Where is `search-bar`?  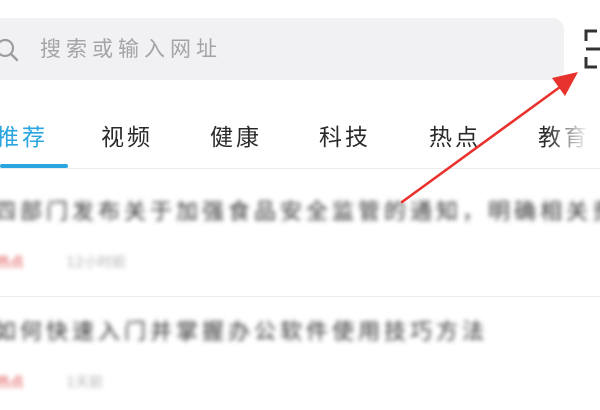
search-bar is located at coordinates (282, 49).